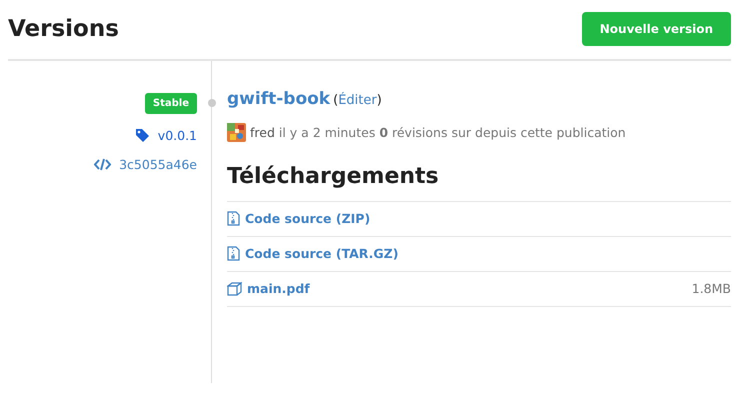 This screenshot has width=755, height=402. Describe the element at coordinates (711, 288) in the screenshot. I see `file-size: 1.8MB` at that location.